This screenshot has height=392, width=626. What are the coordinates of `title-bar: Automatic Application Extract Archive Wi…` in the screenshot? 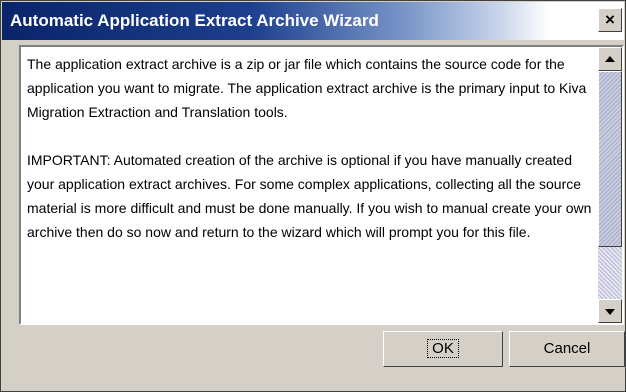 It's located at (313, 21).